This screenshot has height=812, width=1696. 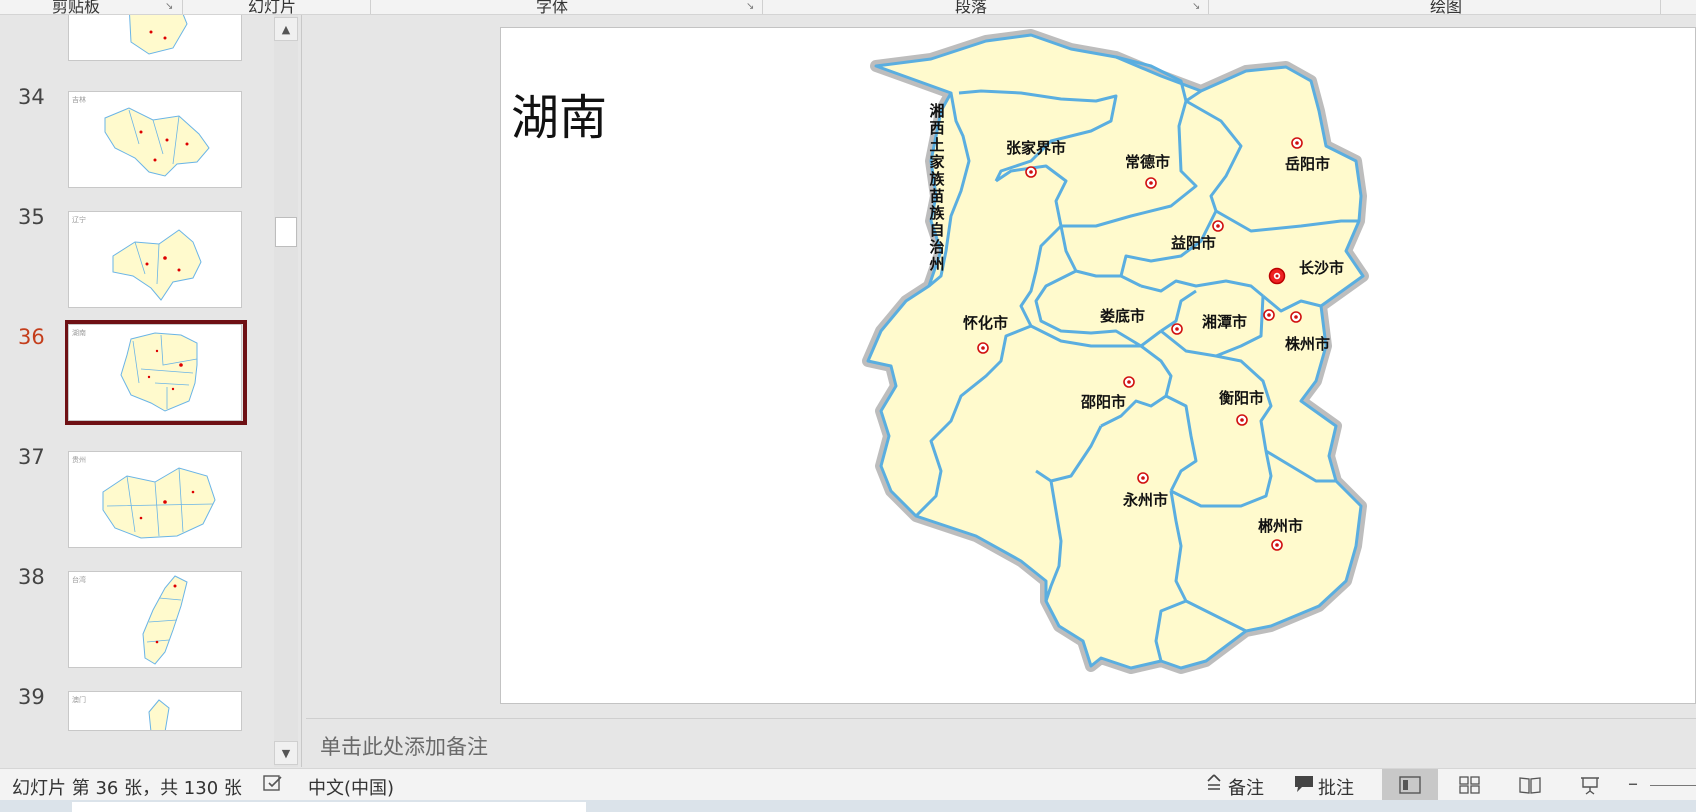 What do you see at coordinates (848, 7) in the screenshot?
I see `ribbon-group-labels: 剪贴板 ↘ 幻灯片 字体 ↘ 段落 ↘ 绘图` at bounding box center [848, 7].